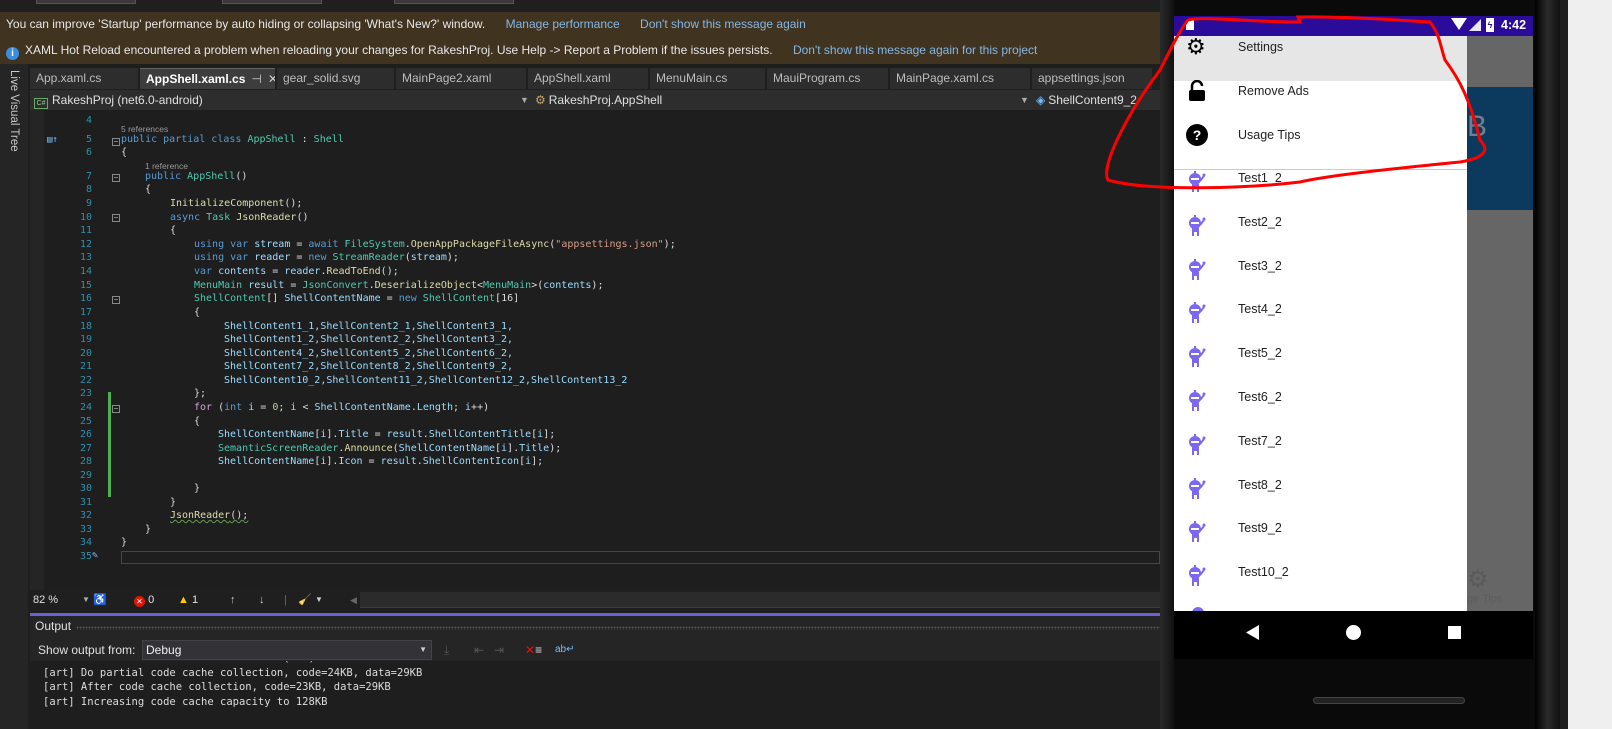 This screenshot has width=1612, height=729. I want to click on member-dropdown: ◈ ShellContent9_2, so click(1098, 100).